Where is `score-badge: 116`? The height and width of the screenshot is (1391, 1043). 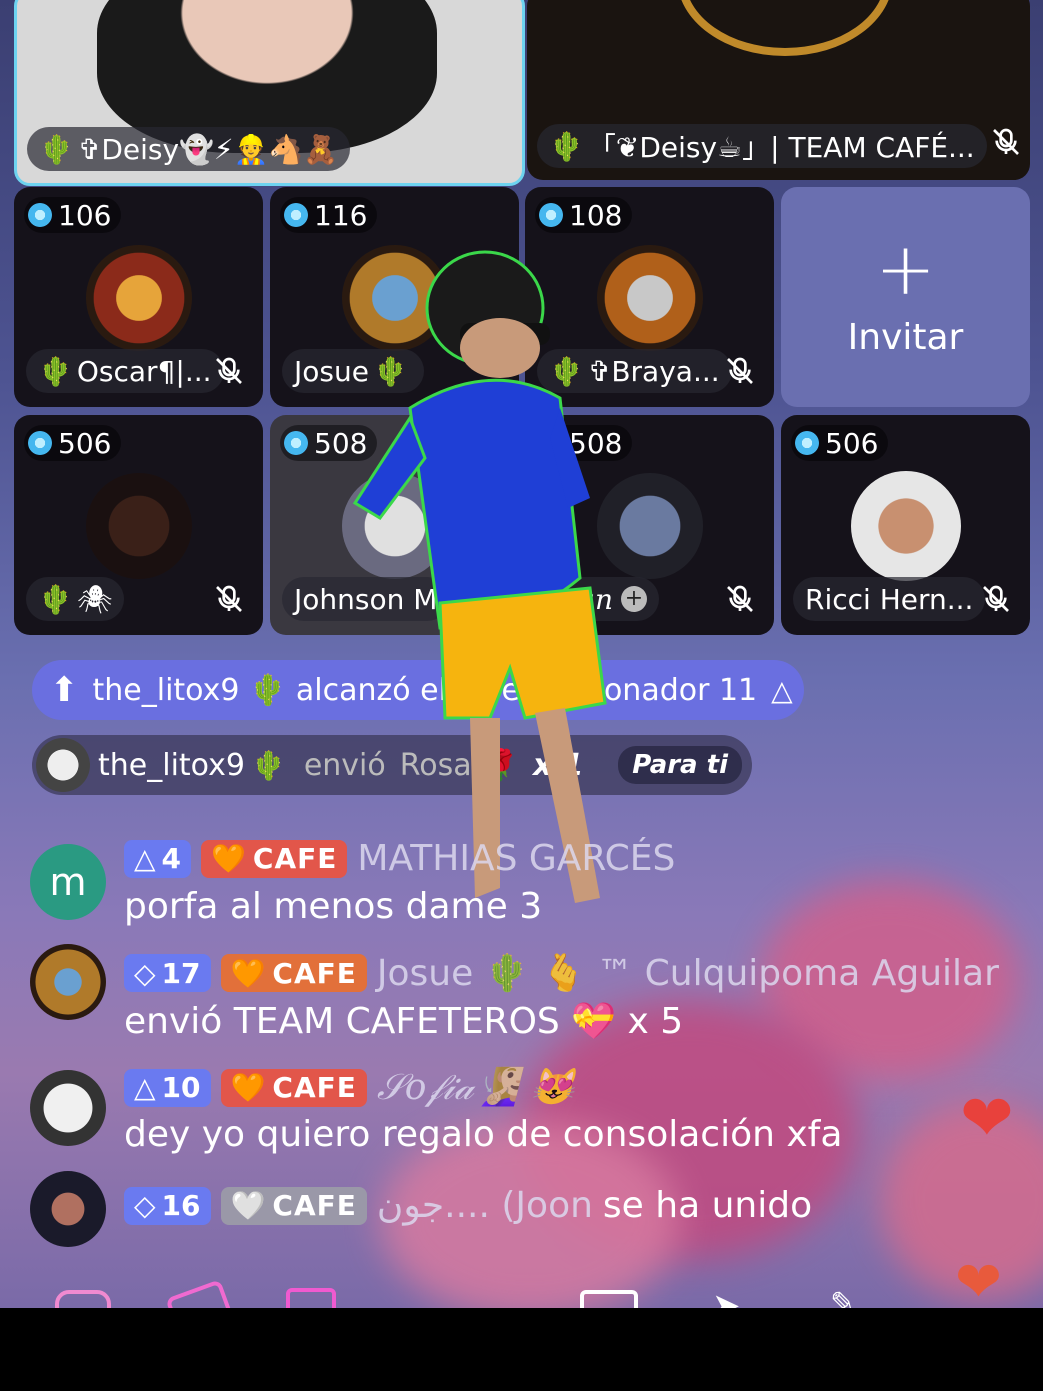
score-badge: 116 is located at coordinates (329, 215).